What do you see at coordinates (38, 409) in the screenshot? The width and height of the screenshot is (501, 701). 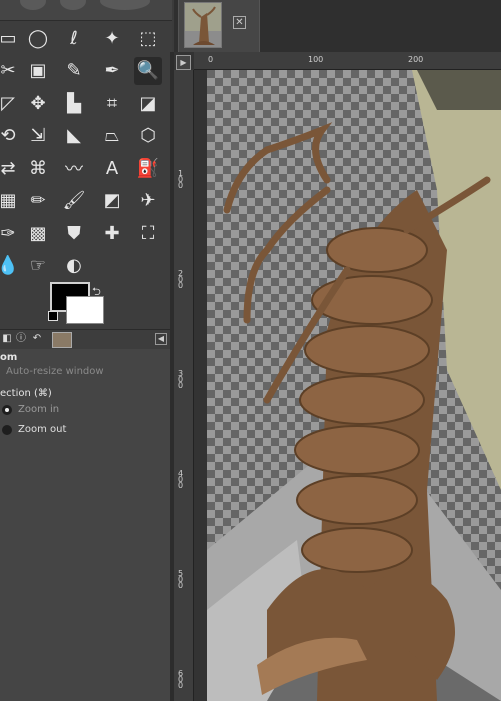 I see `zoom-in-label: Zoom in` at bounding box center [38, 409].